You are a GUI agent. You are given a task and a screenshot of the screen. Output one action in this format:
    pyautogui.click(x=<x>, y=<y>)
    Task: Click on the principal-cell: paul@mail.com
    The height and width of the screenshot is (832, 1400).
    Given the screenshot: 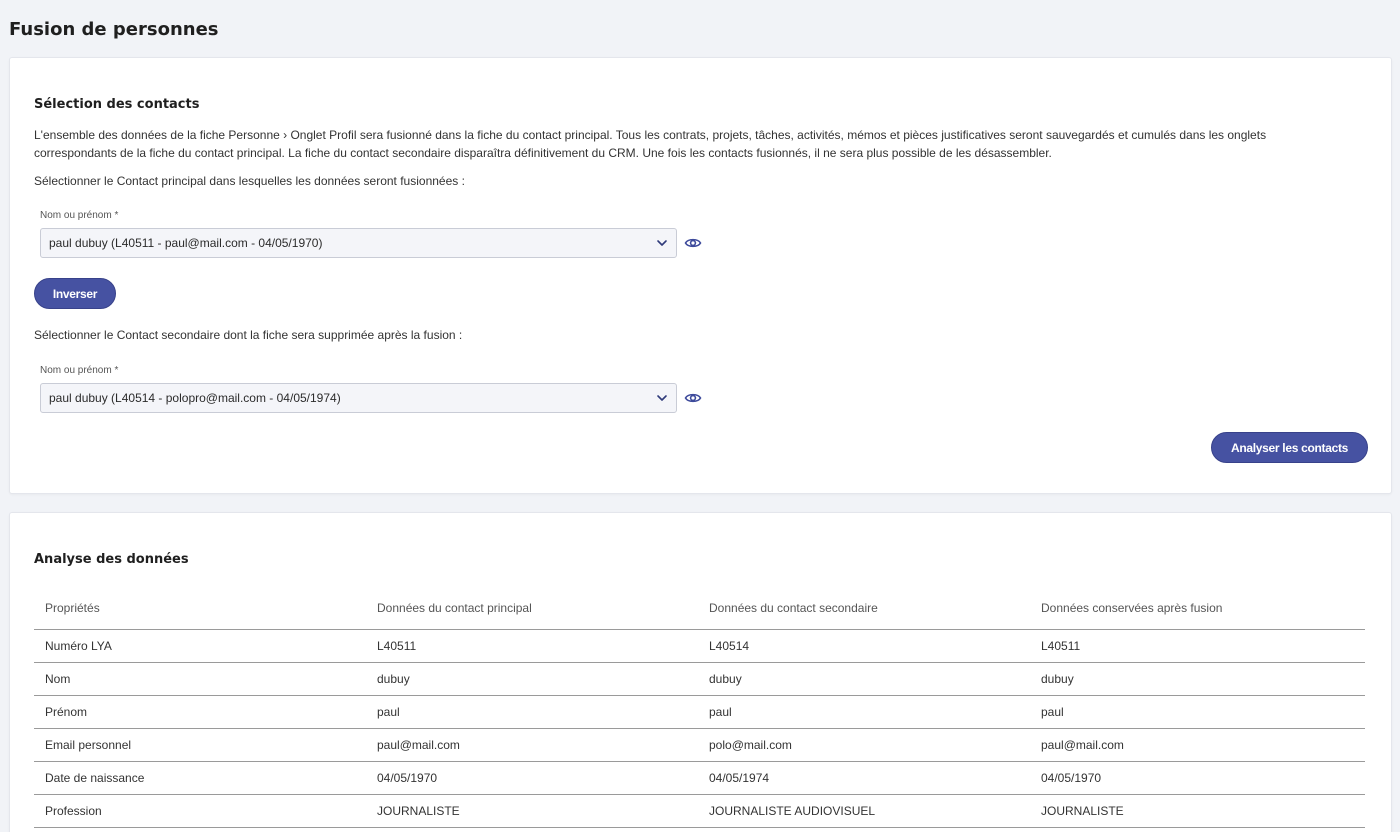 What is the action you would take?
    pyautogui.click(x=532, y=745)
    